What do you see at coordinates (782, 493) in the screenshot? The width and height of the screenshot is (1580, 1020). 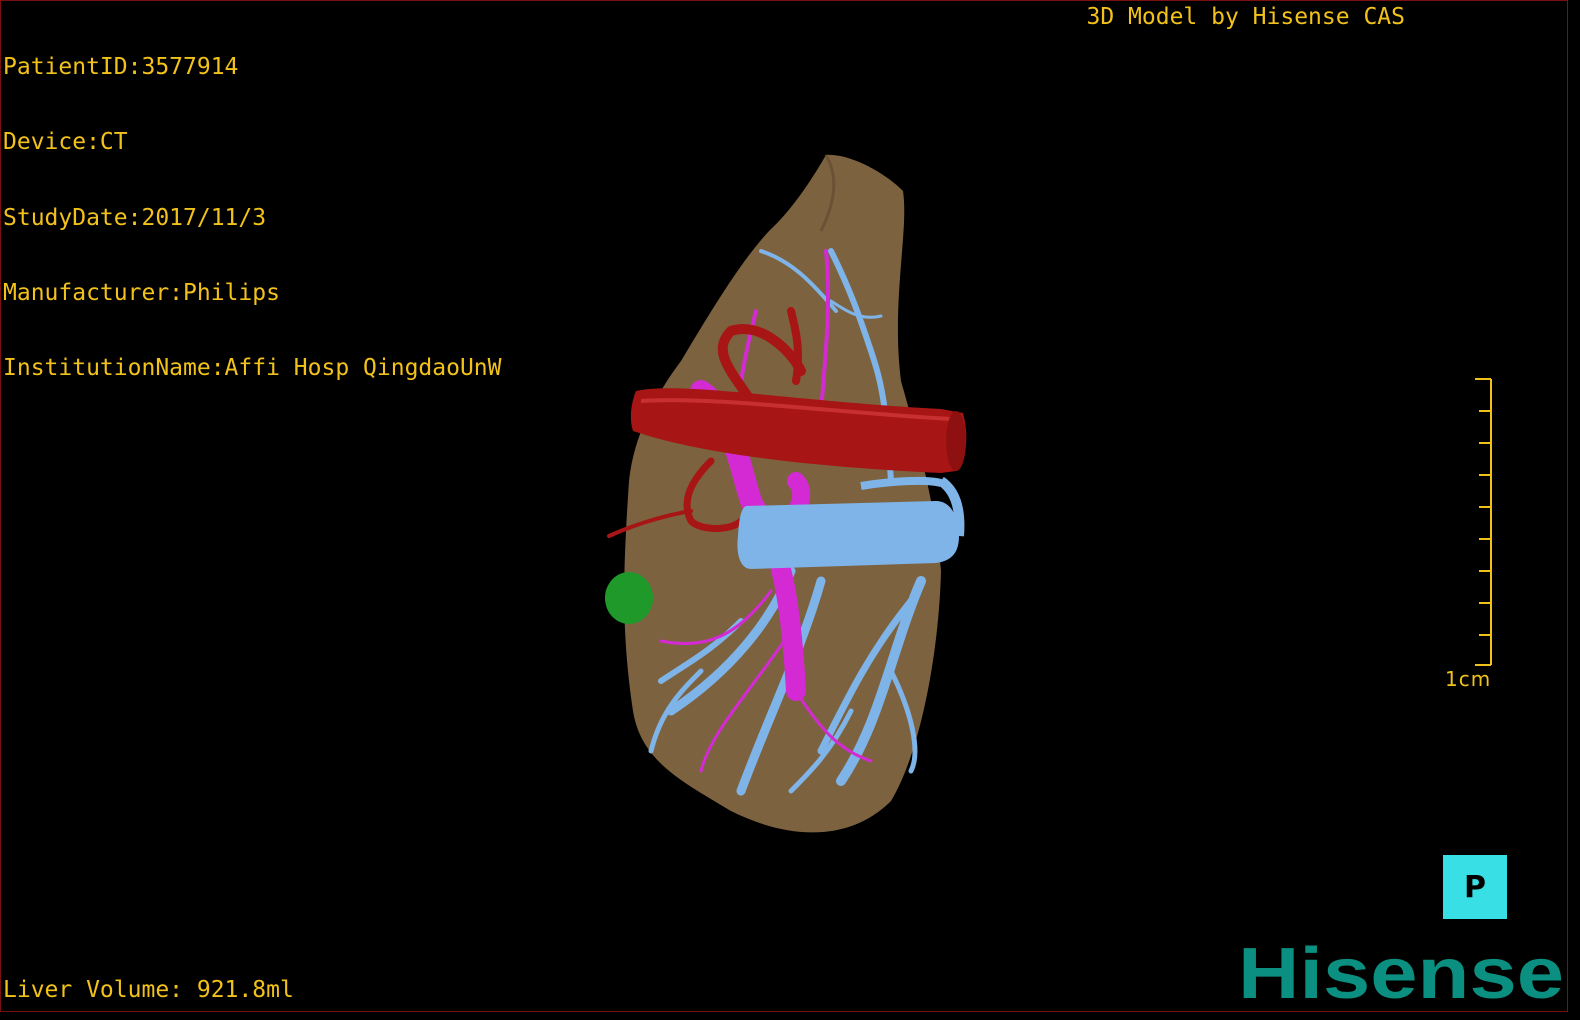 I see `liver-surface` at bounding box center [782, 493].